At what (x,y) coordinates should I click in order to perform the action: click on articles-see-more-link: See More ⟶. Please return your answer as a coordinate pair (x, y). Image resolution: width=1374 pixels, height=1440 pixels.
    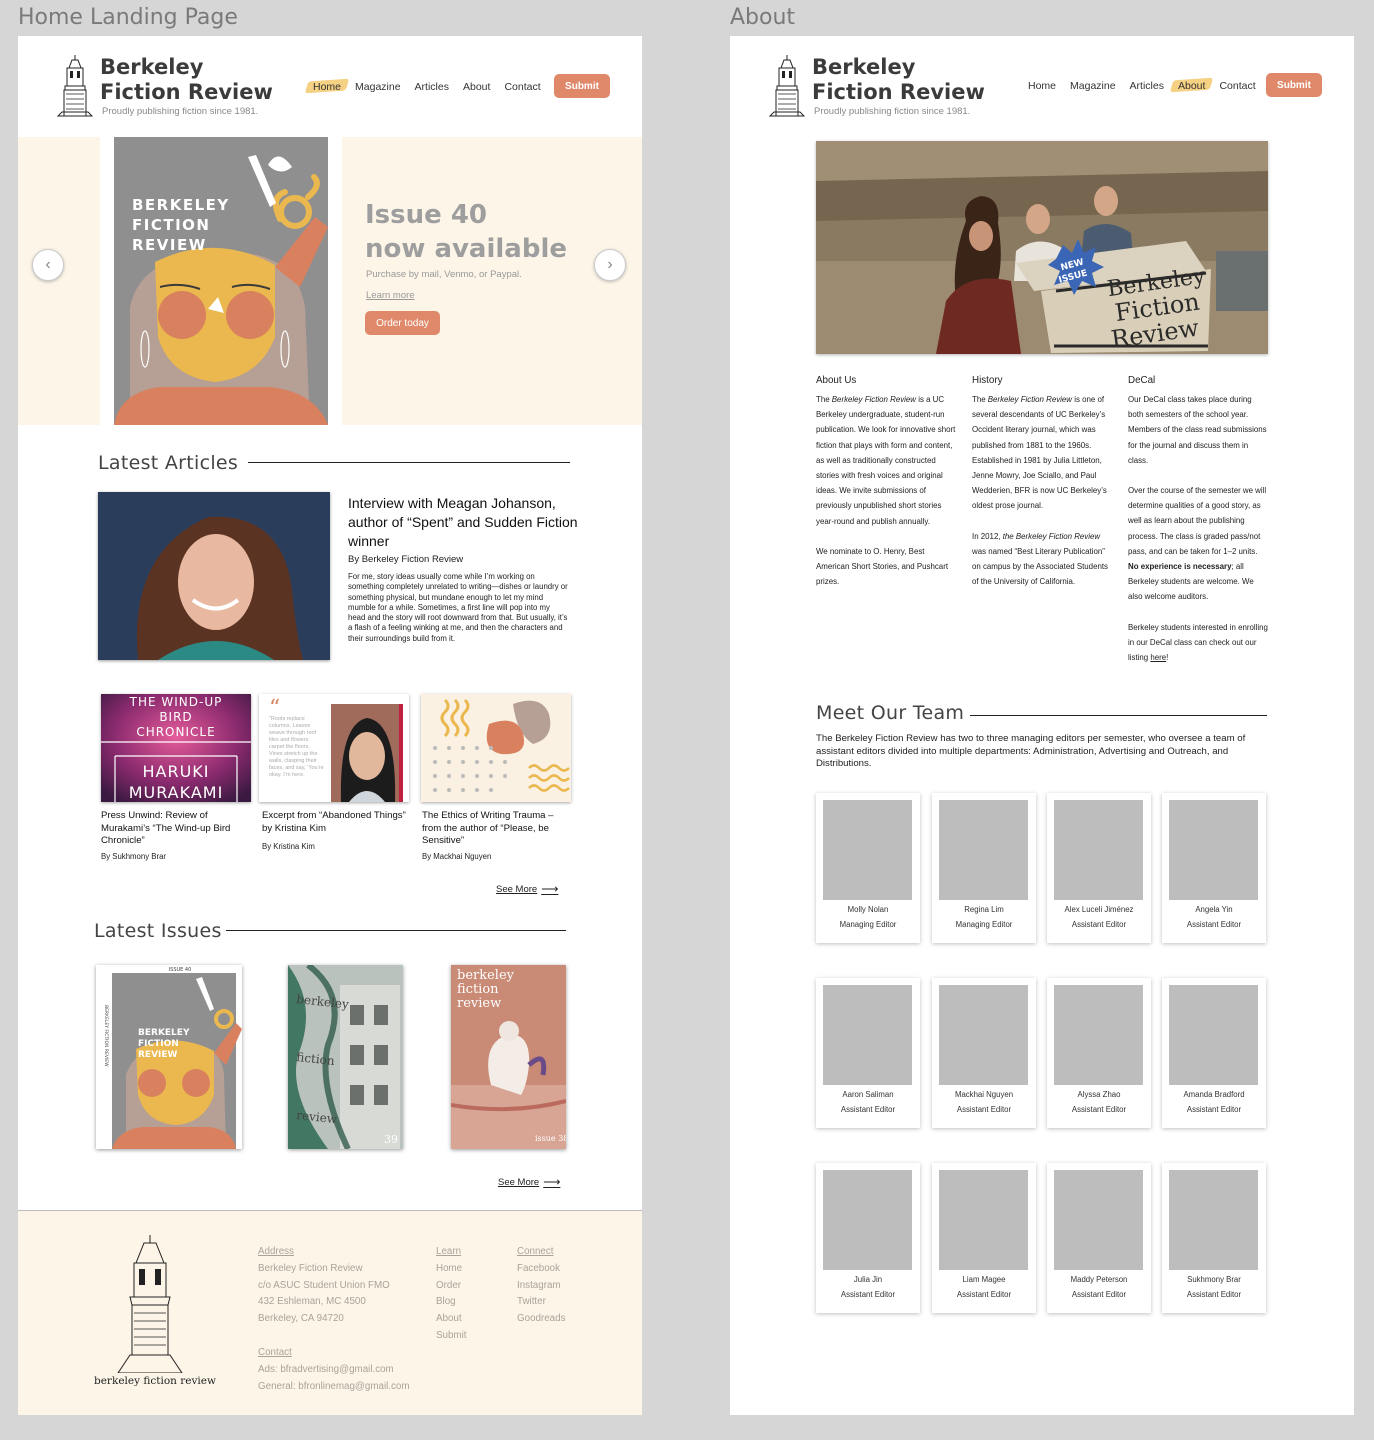
    Looking at the image, I should click on (527, 889).